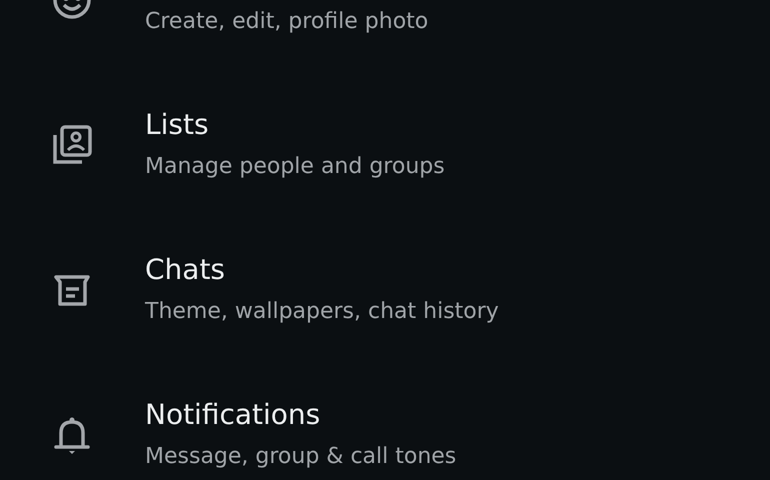 This screenshot has width=770, height=480. Describe the element at coordinates (295, 166) in the screenshot. I see `settings-item-subtitle: Manage people and groups` at that location.